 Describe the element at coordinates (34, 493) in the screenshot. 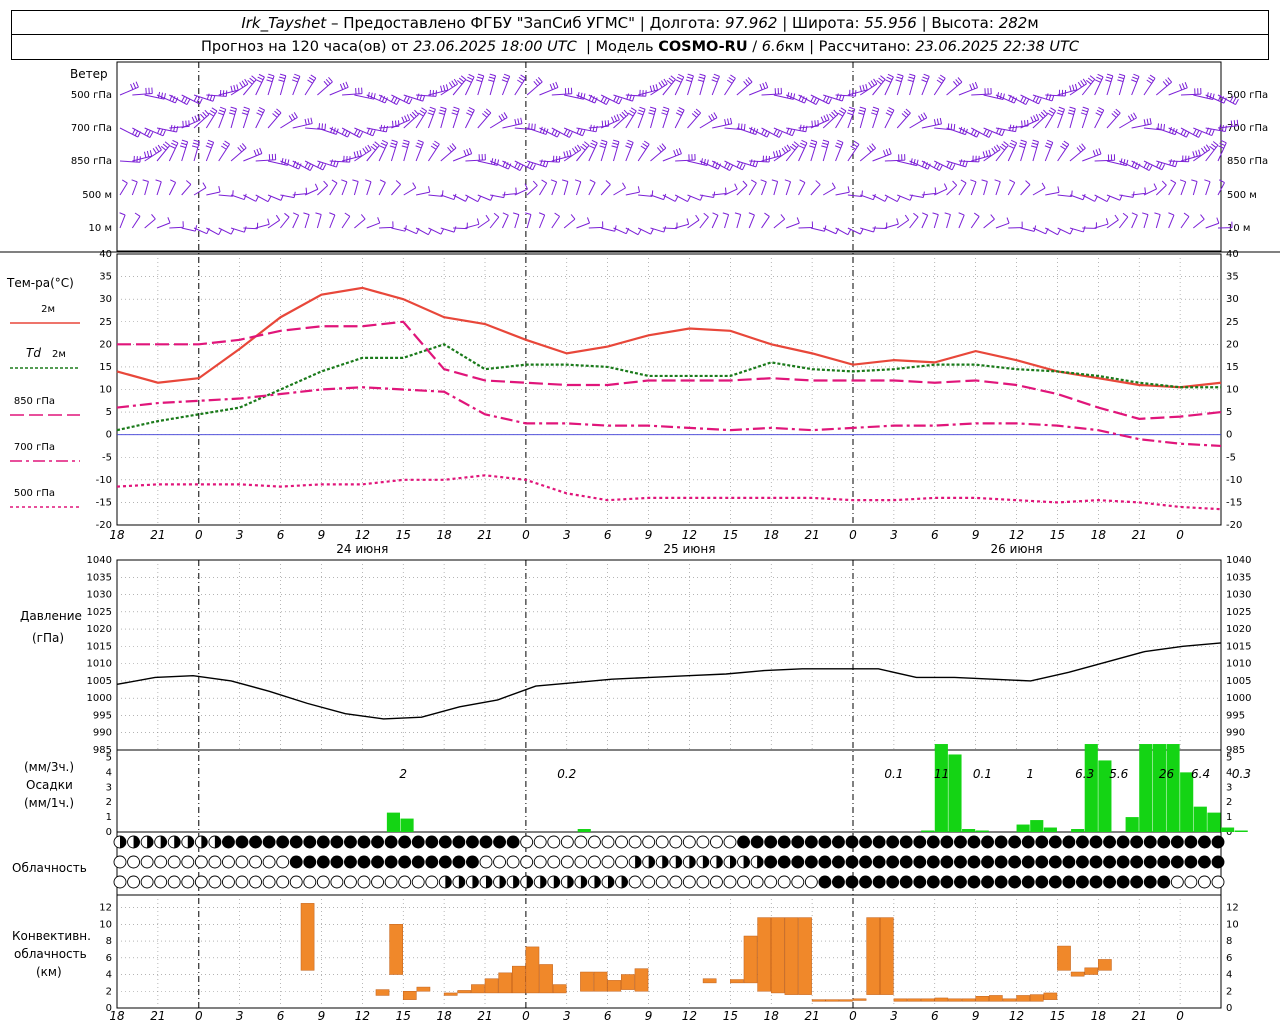

I see `legend-label: 500 гПа` at that location.